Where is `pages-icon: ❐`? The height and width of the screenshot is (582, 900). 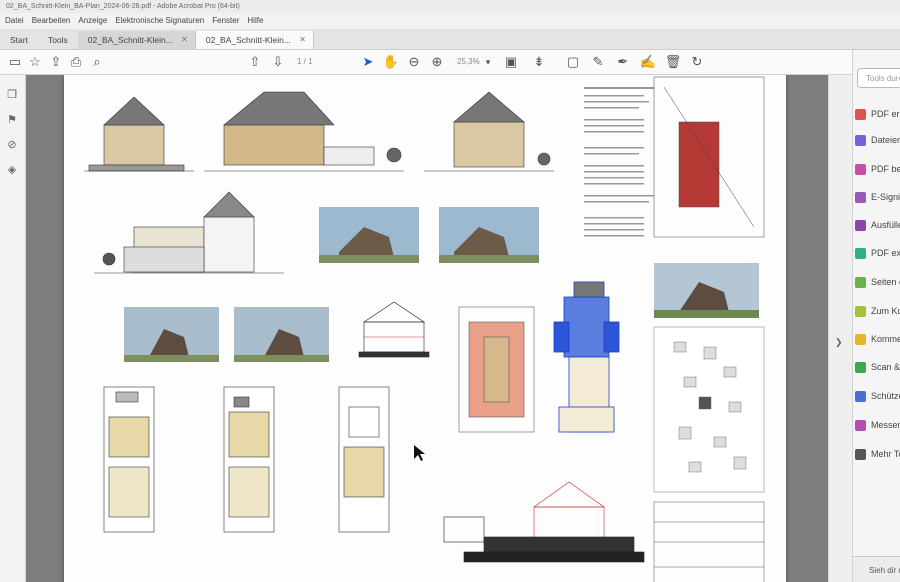 pages-icon: ❐ is located at coordinates (12, 94).